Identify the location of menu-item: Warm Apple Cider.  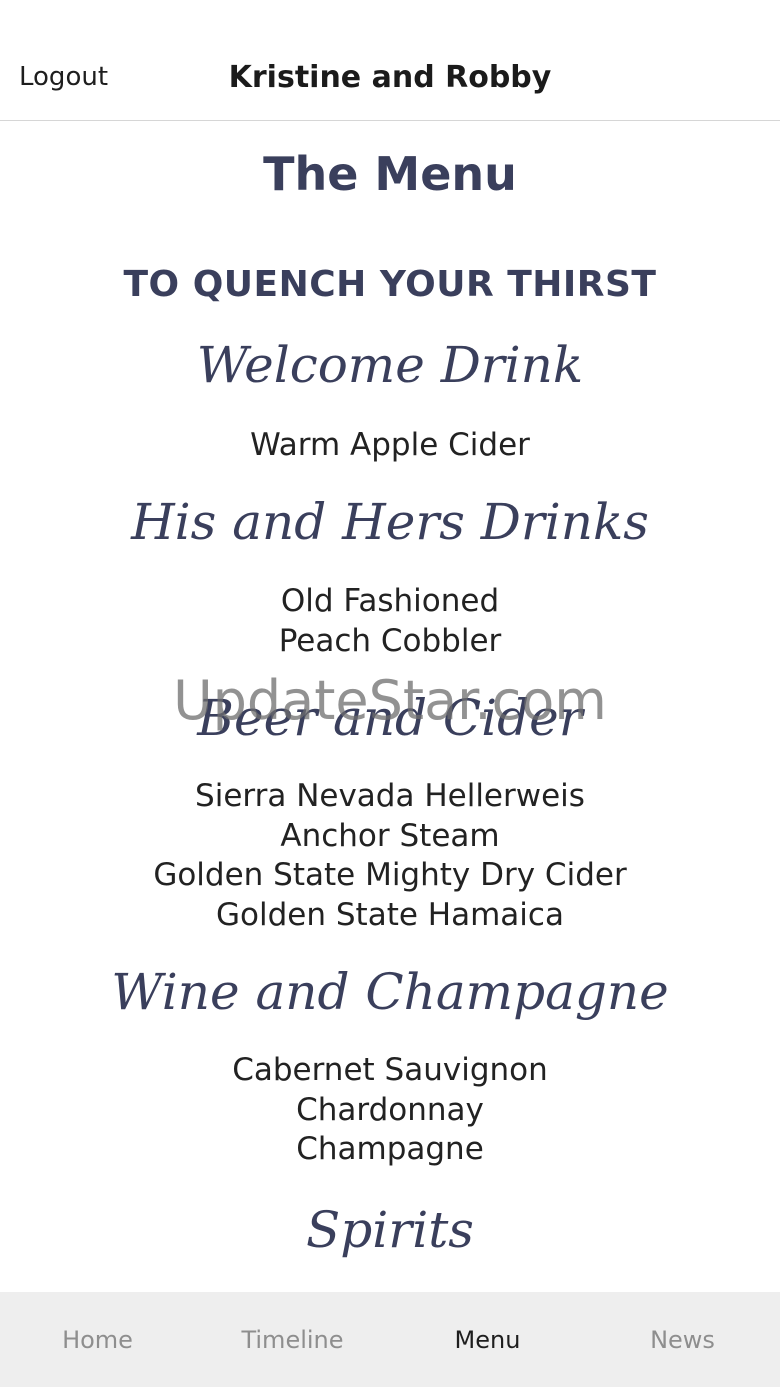
(390, 445).